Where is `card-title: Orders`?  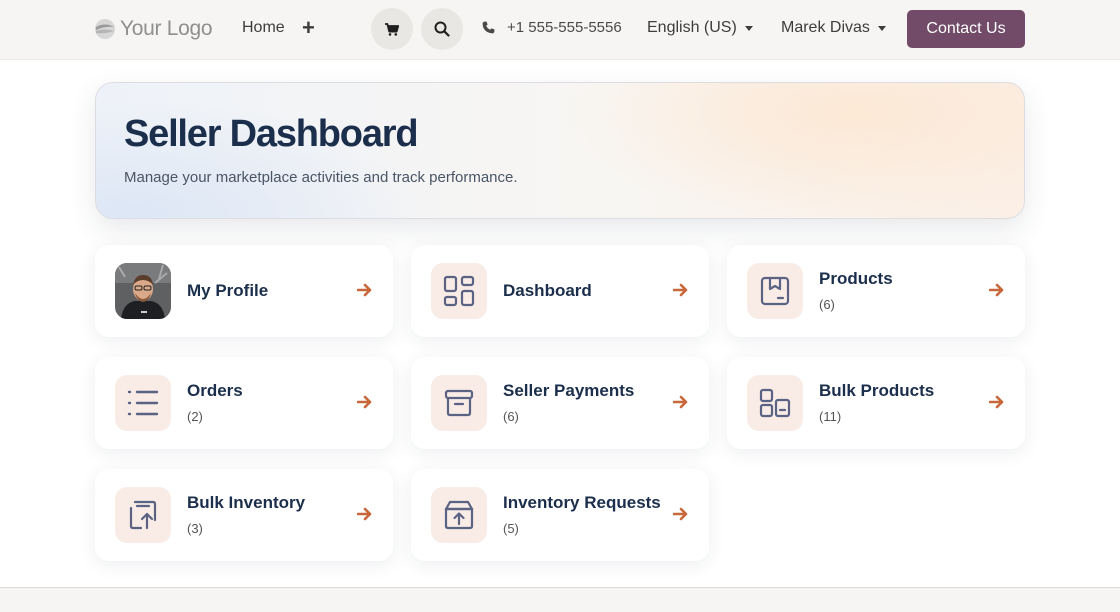 card-title: Orders is located at coordinates (215, 390).